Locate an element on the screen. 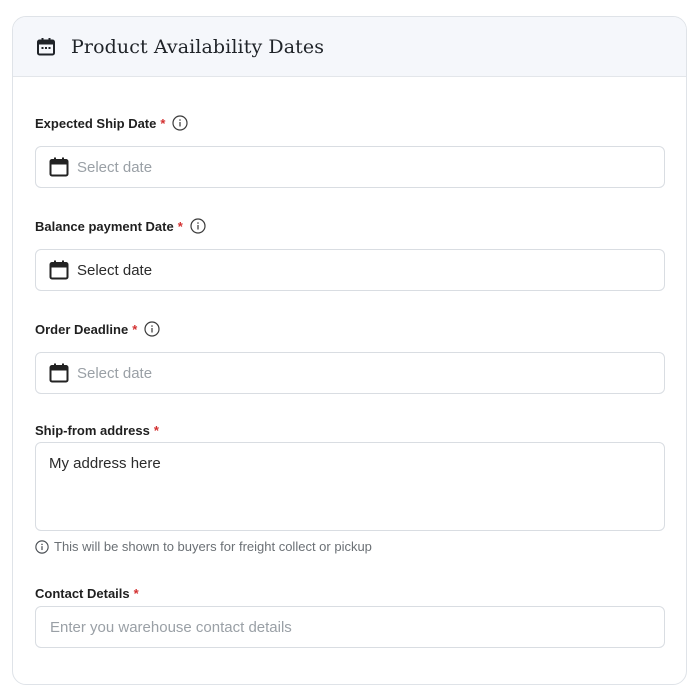  expected-ship-date-placeholder: Select date is located at coordinates (115, 167).